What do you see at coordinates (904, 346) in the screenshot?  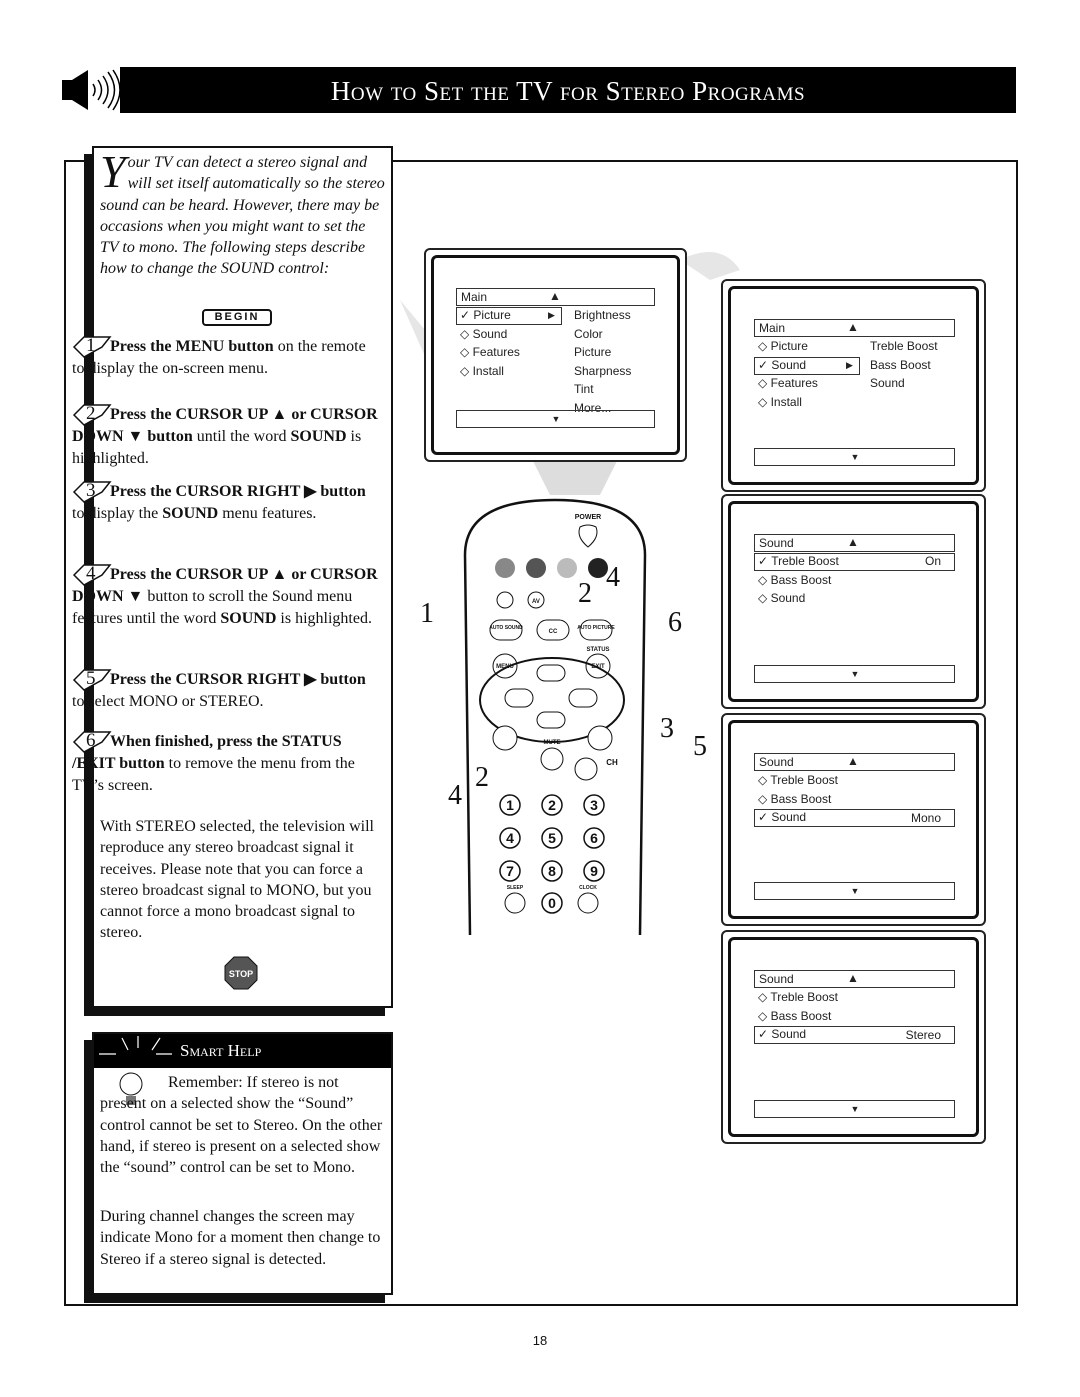 I see `submenu-item: Treble Boost` at bounding box center [904, 346].